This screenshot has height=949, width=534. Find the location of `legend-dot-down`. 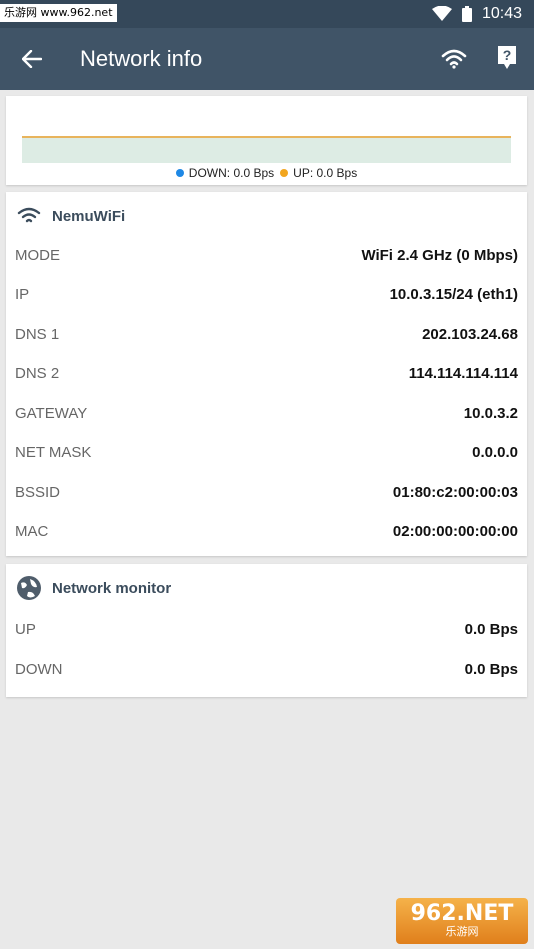

legend-dot-down is located at coordinates (179, 173).